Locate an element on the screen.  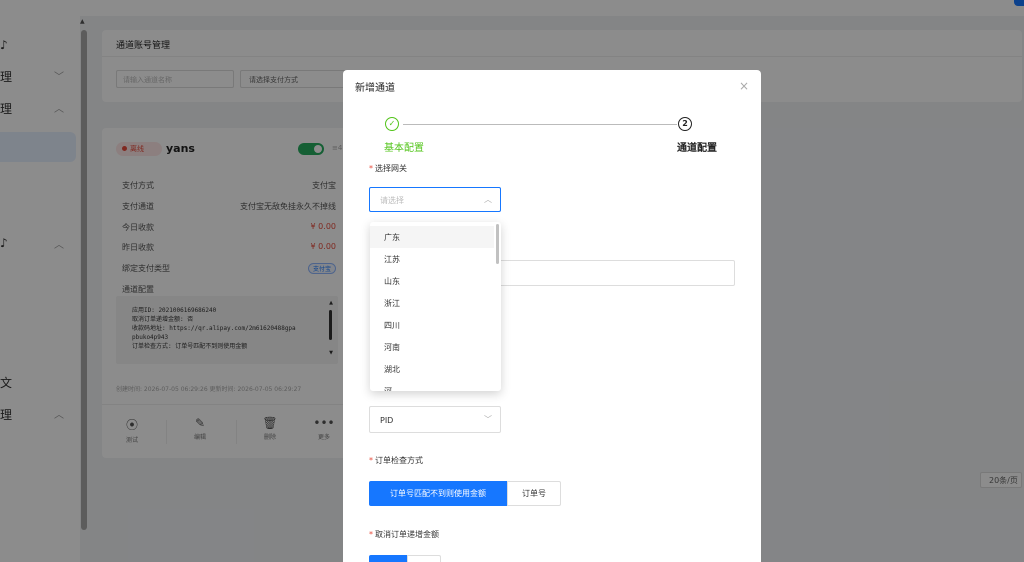
check-method-label-text: 订单检查方式 is located at coordinates (399, 460).